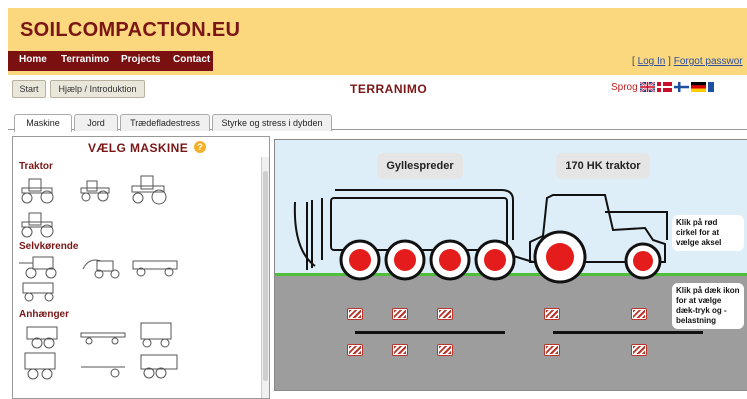 Image resolution: width=747 pixels, height=399 pixels. What do you see at coordinates (110, 61) in the screenshot?
I see `main-nav: Home Terranimo Projects Contact` at bounding box center [110, 61].